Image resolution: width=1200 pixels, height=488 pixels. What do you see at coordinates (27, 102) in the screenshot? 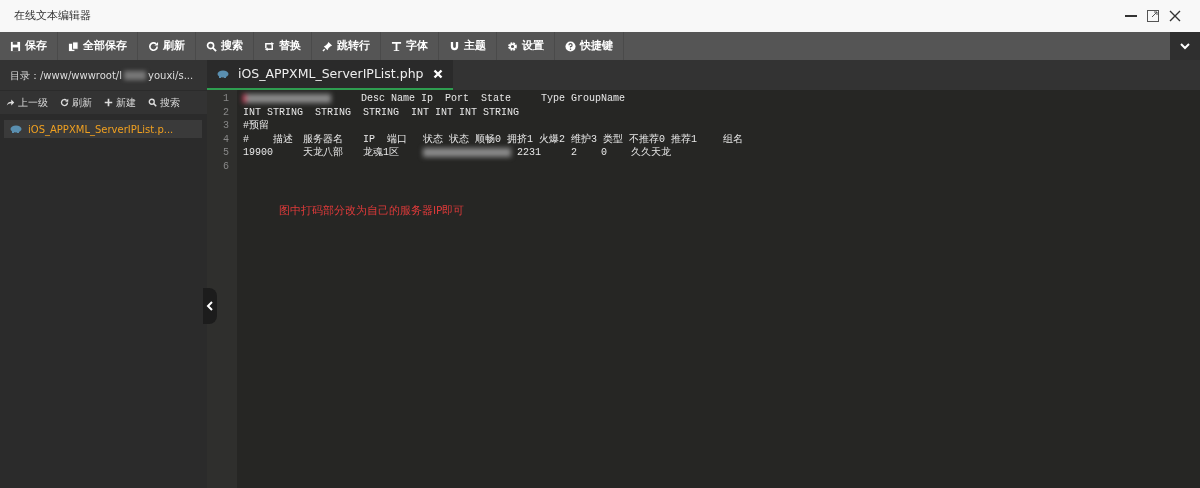
I see `sidebar-action-button: 上一级` at bounding box center [27, 102].